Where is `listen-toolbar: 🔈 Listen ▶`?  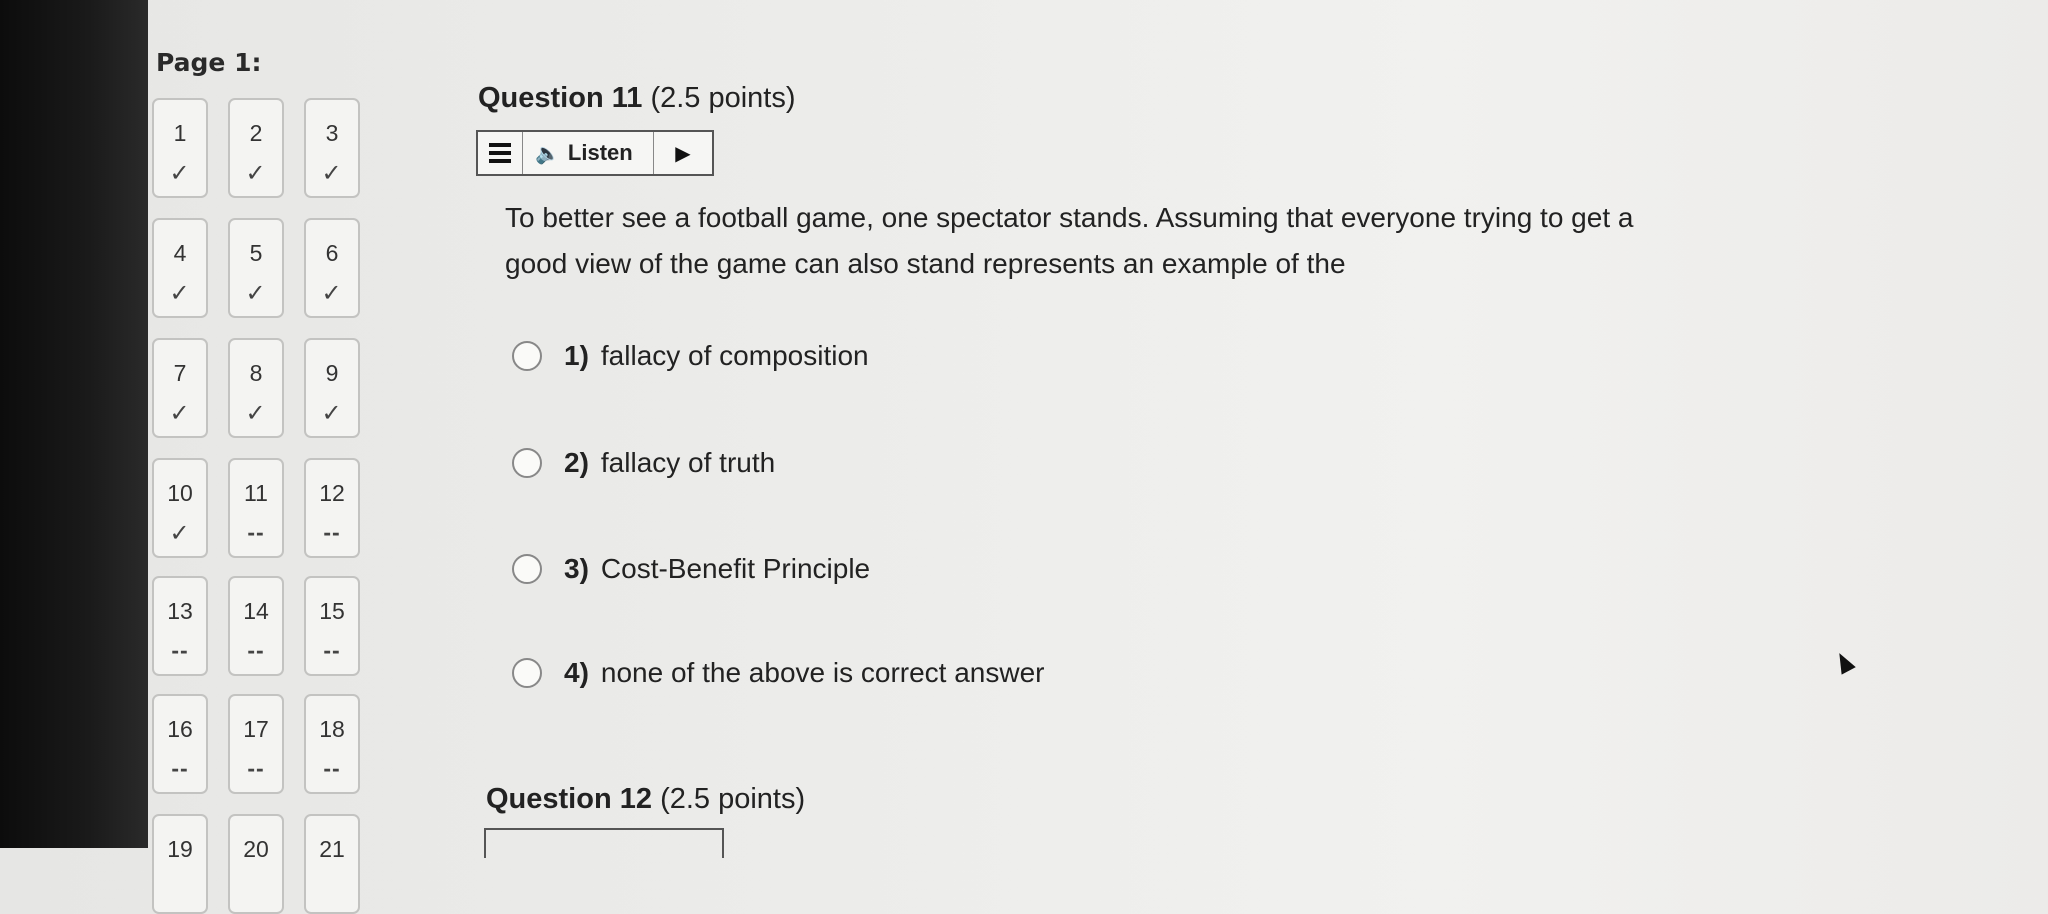
listen-toolbar: 🔈 Listen ▶ is located at coordinates (595, 153).